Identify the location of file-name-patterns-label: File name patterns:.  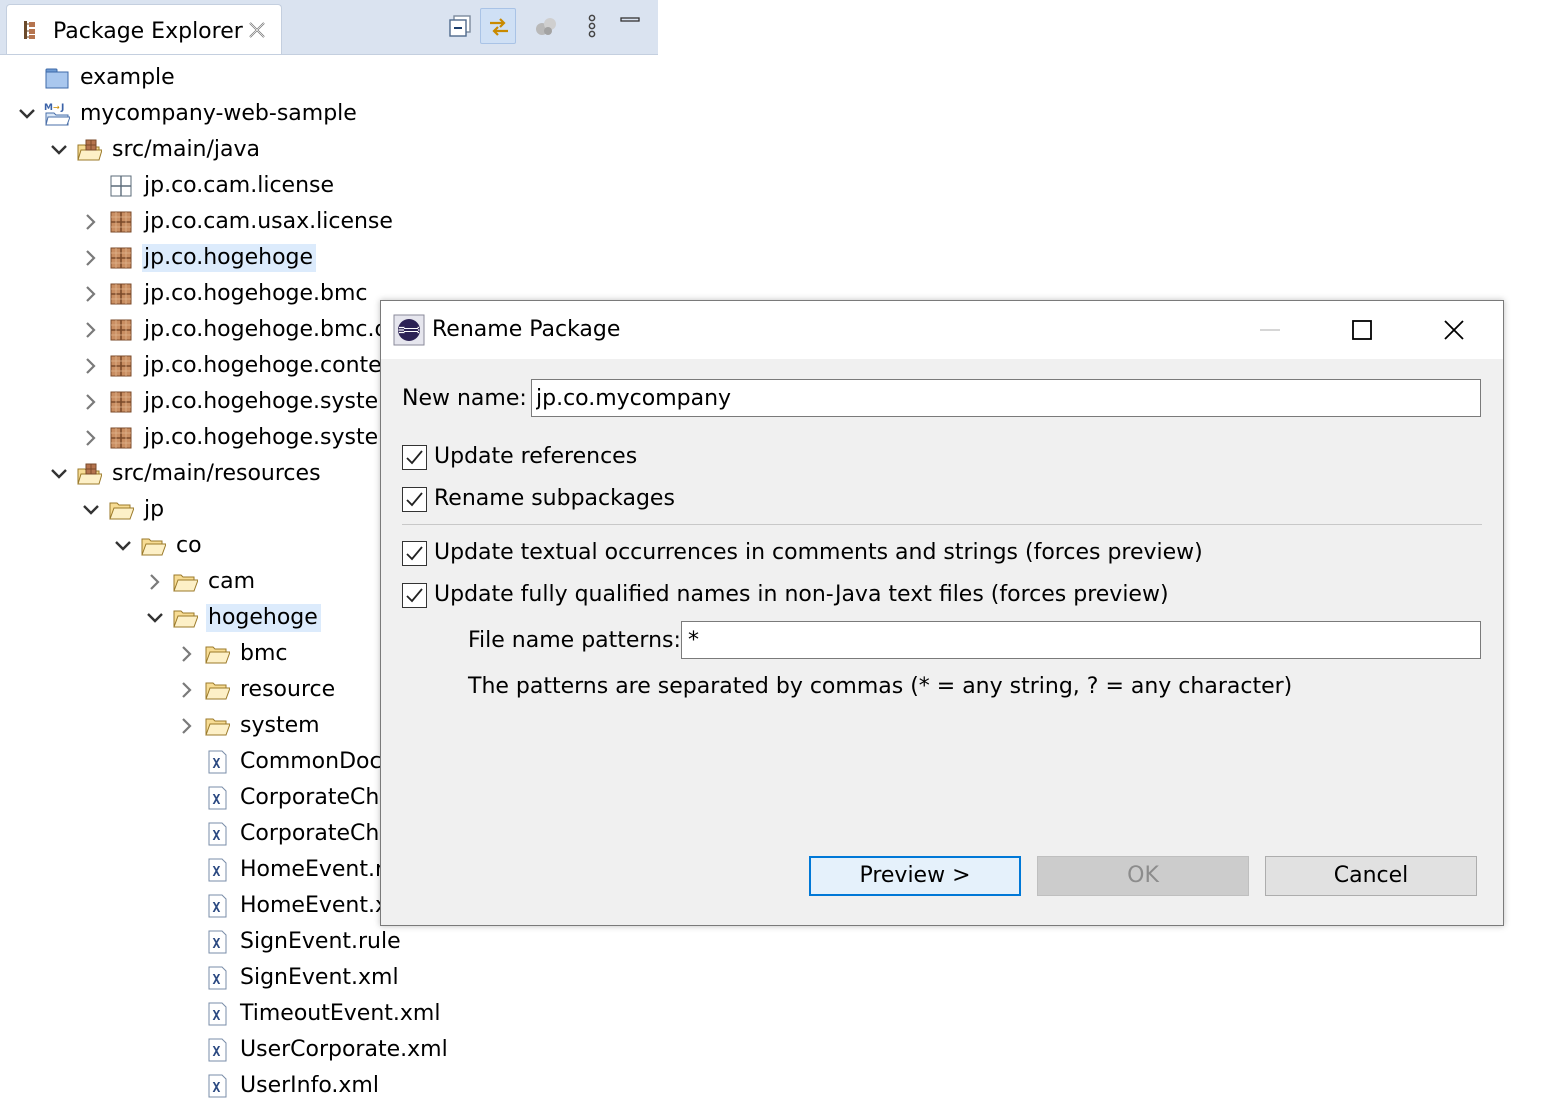
(574, 640).